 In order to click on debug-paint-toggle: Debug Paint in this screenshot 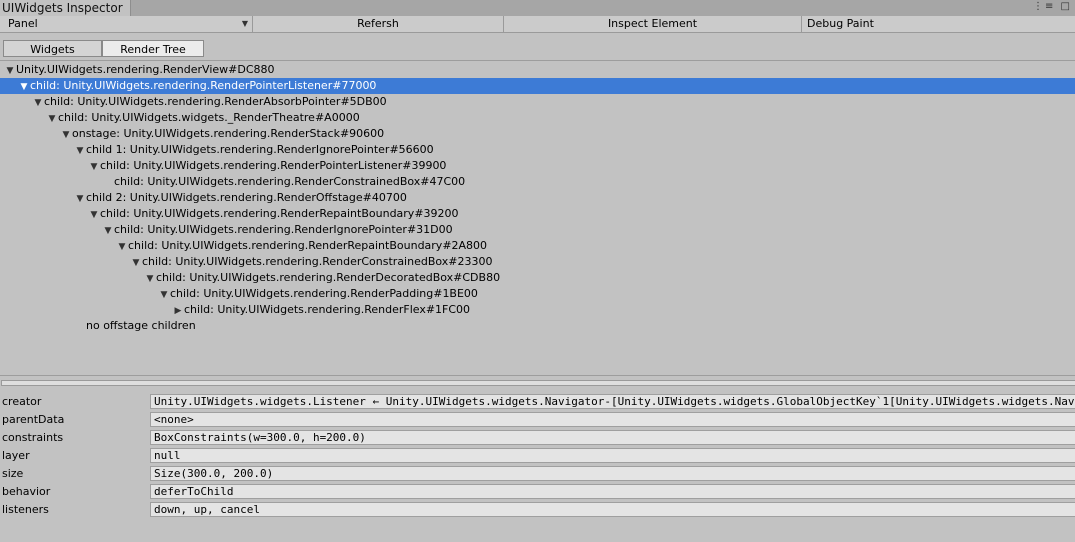, I will do `click(938, 24)`.